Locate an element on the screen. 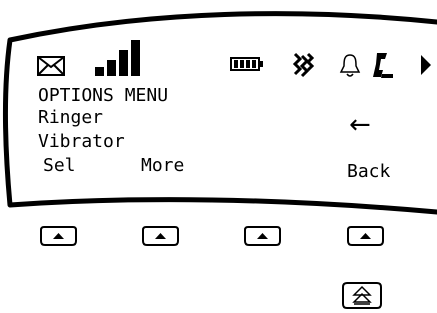 The image size is (437, 313). menu-item-vibrator: Vibrator is located at coordinates (81, 142).